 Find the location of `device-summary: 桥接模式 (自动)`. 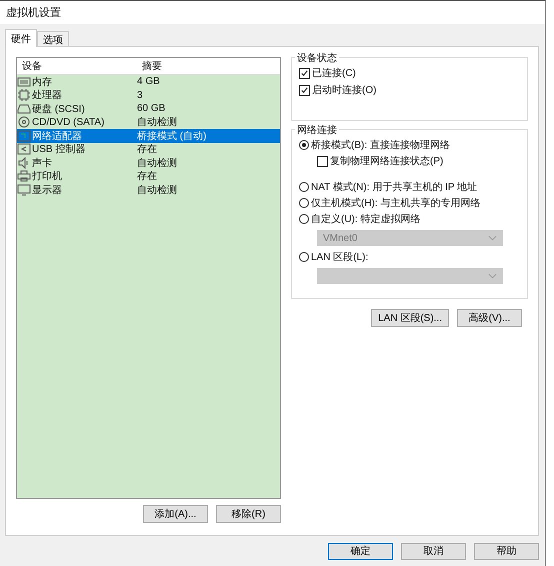

device-summary: 桥接模式 (自动) is located at coordinates (171, 136).